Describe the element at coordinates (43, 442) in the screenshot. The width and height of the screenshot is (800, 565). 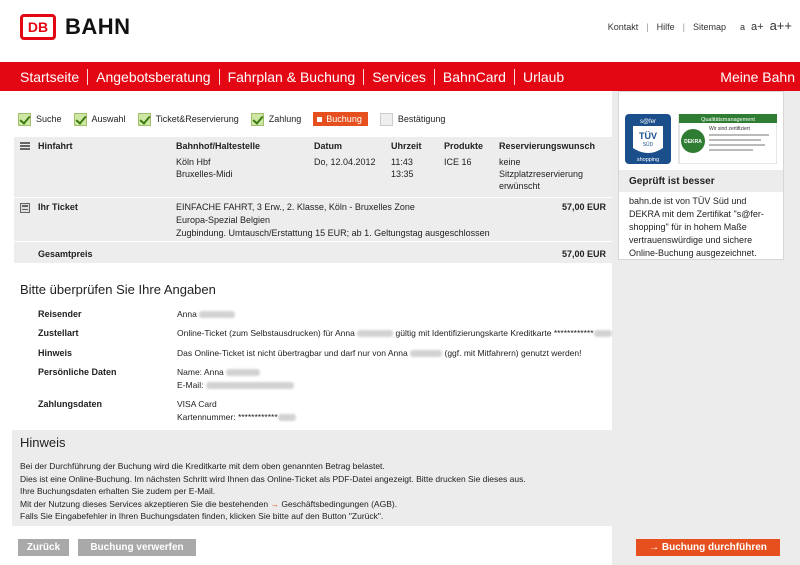
I see `notice-title: Hinweis` at that location.